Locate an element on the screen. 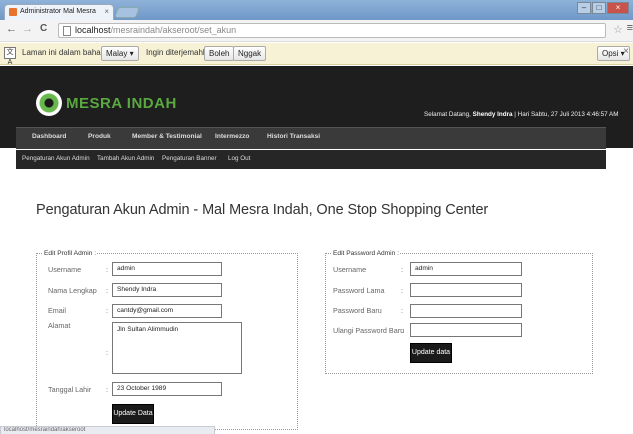  minimize-icon: – is located at coordinates (584, 8).